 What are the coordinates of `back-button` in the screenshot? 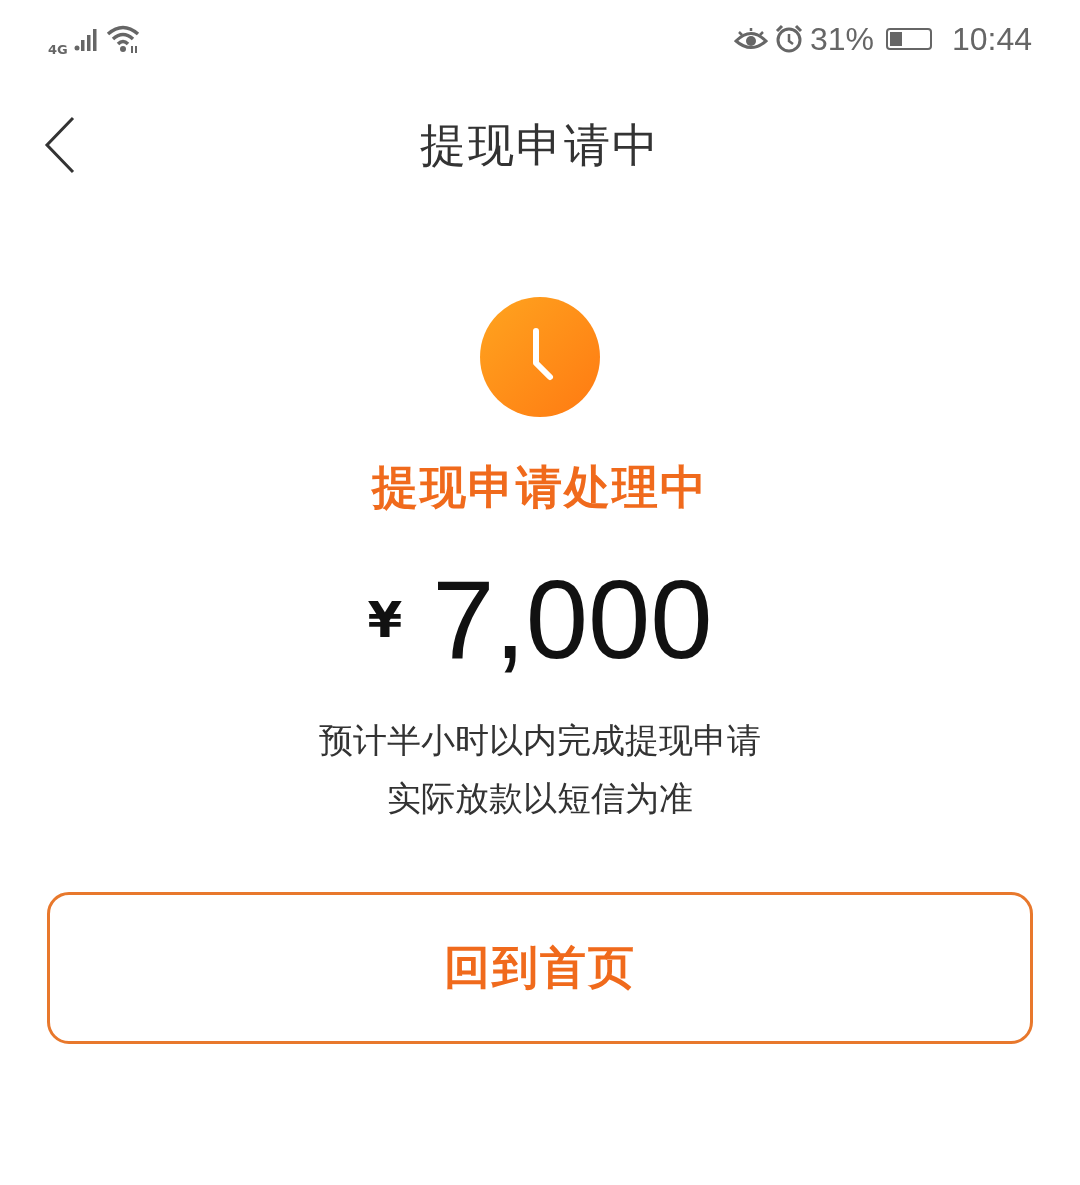 It's located at (60, 145).